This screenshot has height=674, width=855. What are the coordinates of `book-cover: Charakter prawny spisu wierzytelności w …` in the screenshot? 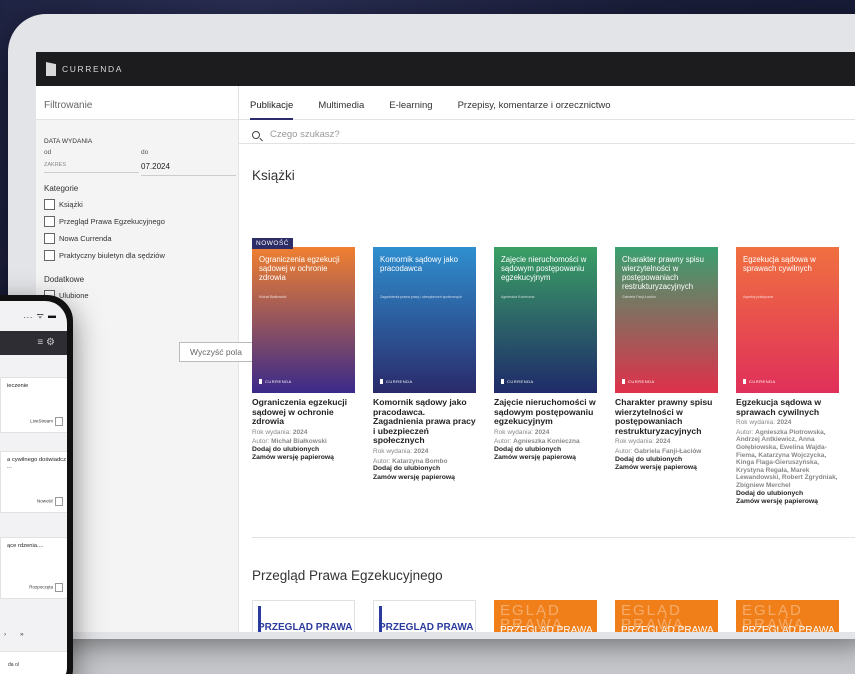 It's located at (666, 320).